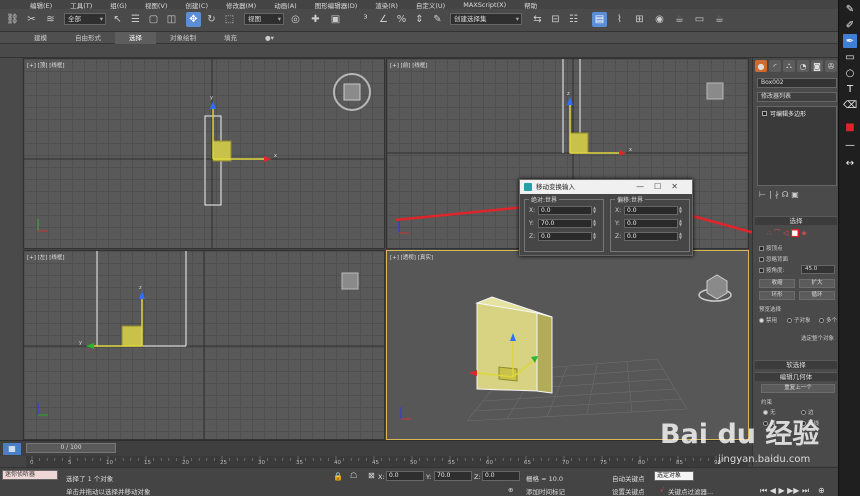 The image size is (860, 496). What do you see at coordinates (651, 236) in the screenshot?
I see `off-z-input: 0.0` at bounding box center [651, 236].